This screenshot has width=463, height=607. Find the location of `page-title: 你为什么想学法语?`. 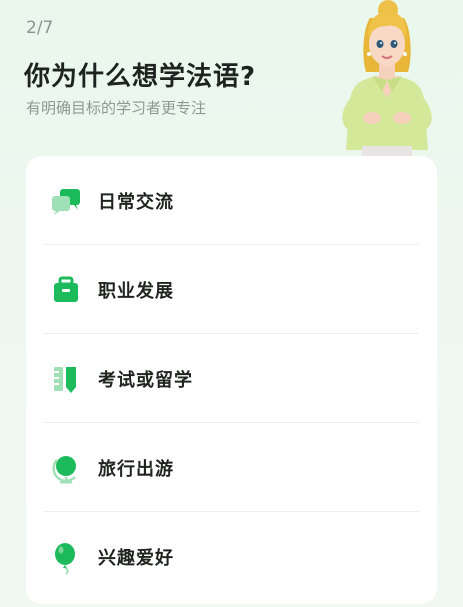

page-title: 你为什么想学法语? is located at coordinates (140, 77).